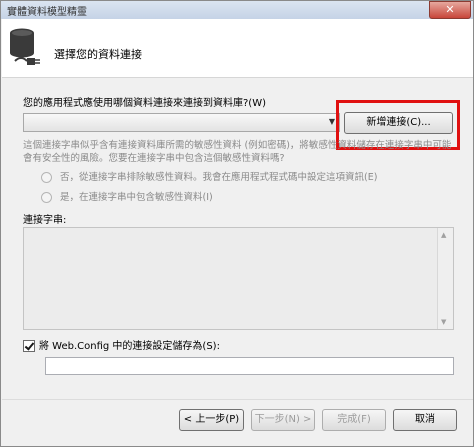 The height and width of the screenshot is (447, 474). Describe the element at coordinates (443, 235) in the screenshot. I see `scroll-up-icon: ▲` at that location.